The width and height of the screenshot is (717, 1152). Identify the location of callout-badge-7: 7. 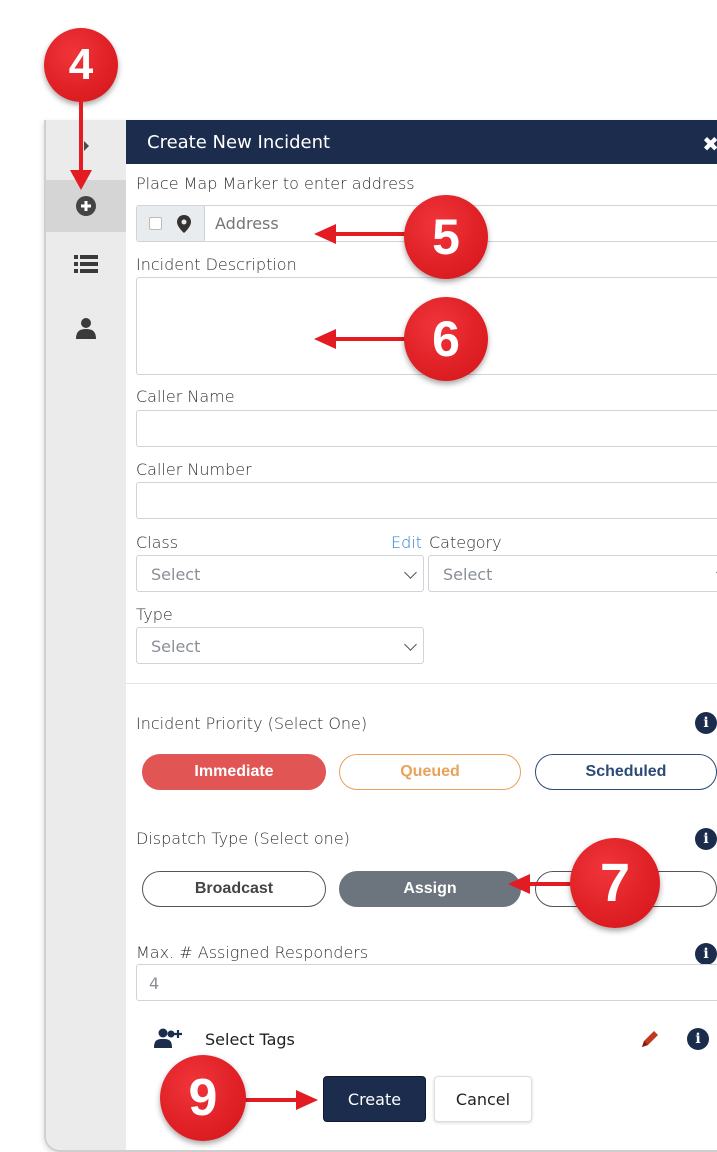
(615, 883).